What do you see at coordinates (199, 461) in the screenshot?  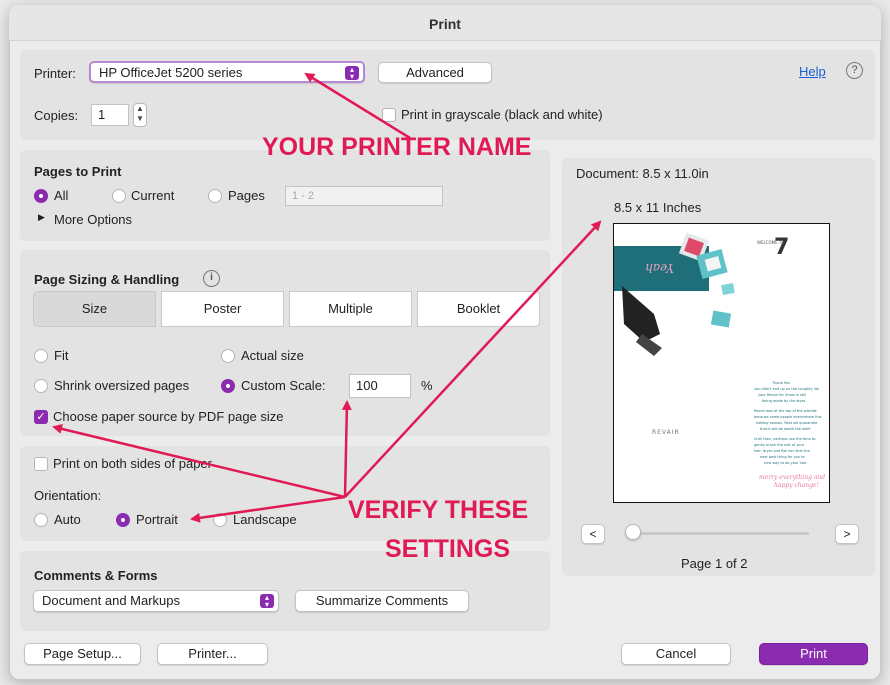 I see `arrow-to-paper-source` at bounding box center [199, 461].